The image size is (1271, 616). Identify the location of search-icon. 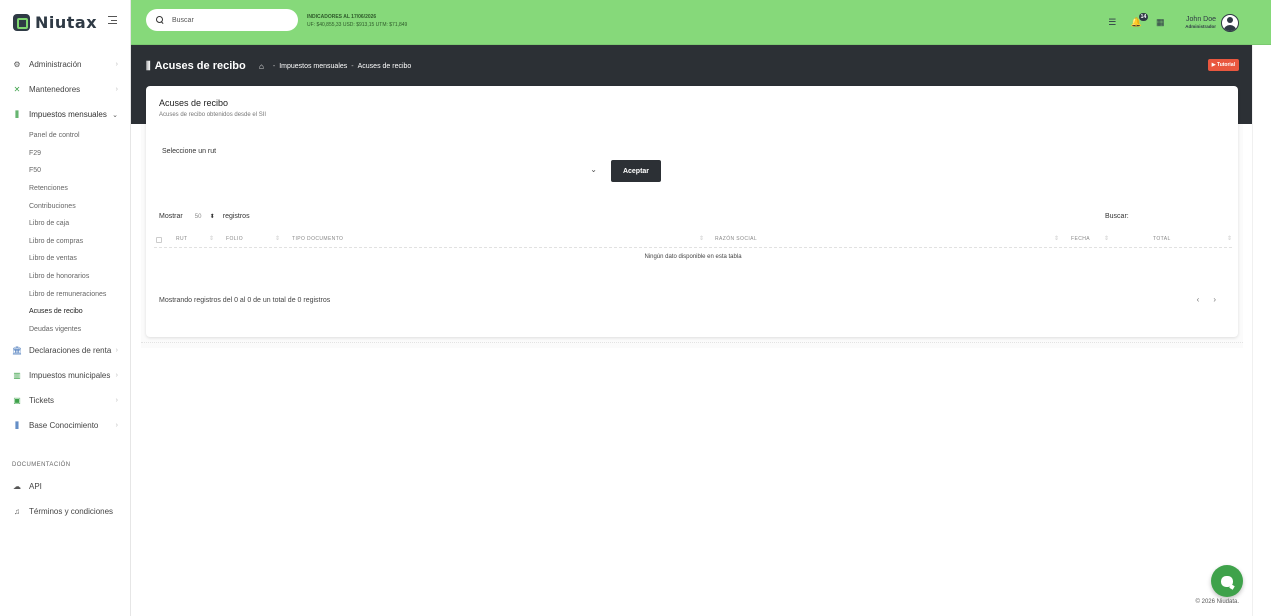
(160, 20).